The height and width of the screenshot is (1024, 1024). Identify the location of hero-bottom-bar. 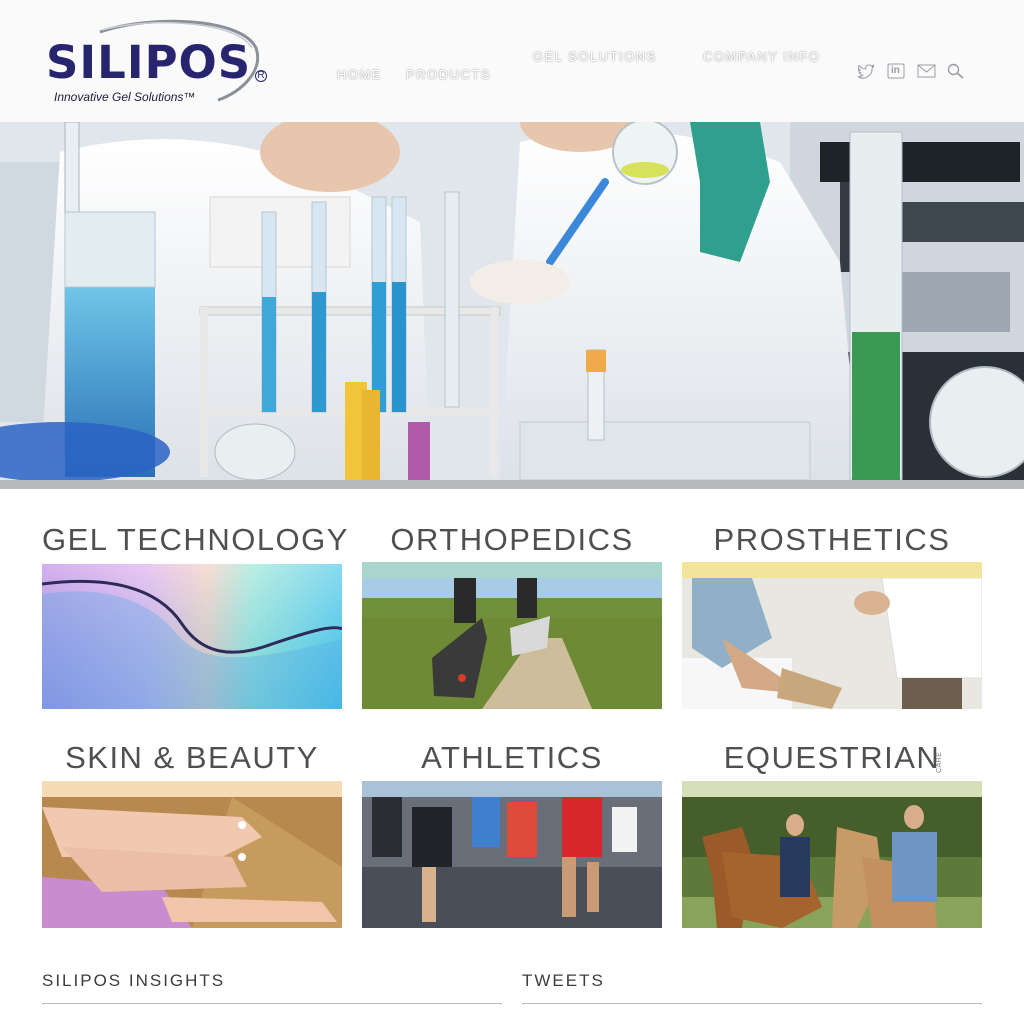
(512, 484).